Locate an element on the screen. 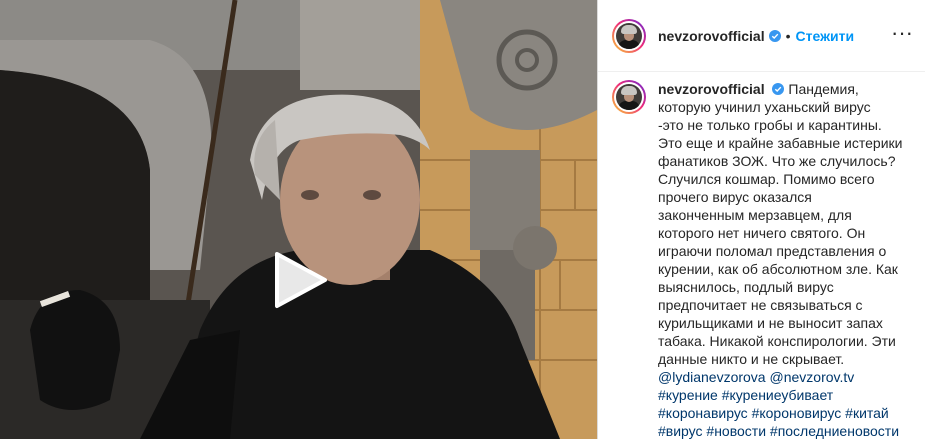  caption-line: Случился кошмар. Помимо всего is located at coordinates (766, 179).